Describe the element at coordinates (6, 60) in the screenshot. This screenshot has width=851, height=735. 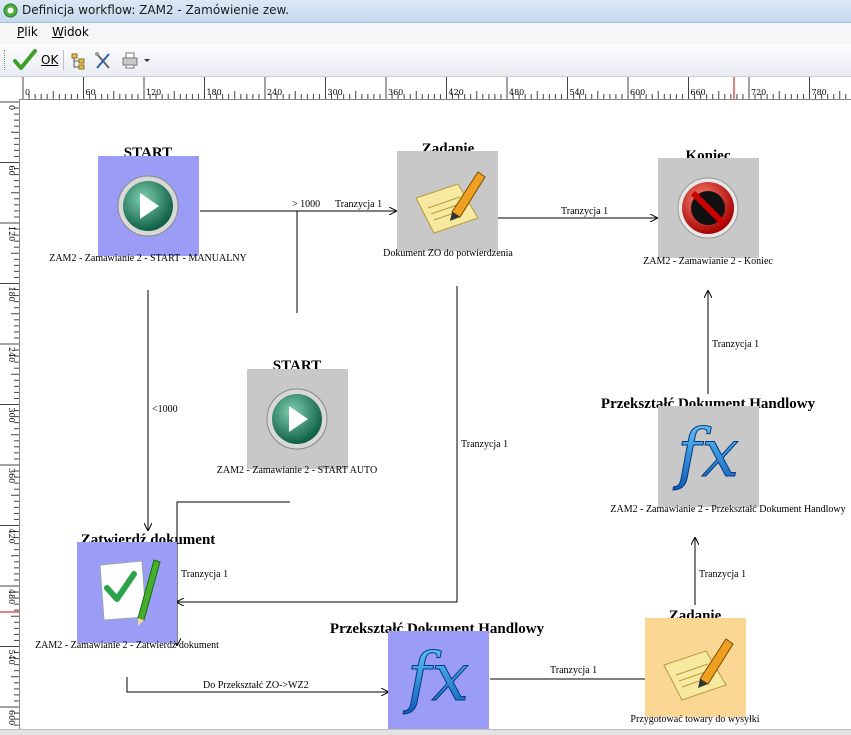
I see `toolbar-grip` at that location.